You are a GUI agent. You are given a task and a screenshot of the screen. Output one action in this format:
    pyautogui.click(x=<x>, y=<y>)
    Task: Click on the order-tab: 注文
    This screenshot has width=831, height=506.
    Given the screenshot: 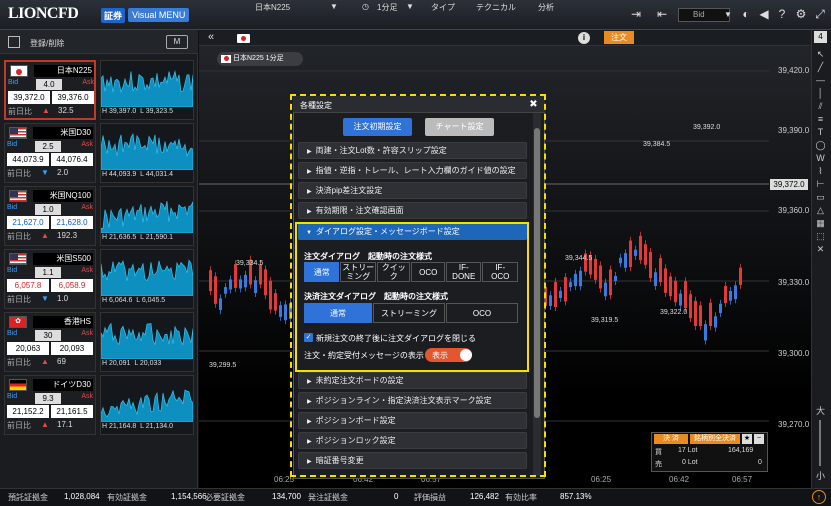 What is the action you would take?
    pyautogui.click(x=619, y=37)
    